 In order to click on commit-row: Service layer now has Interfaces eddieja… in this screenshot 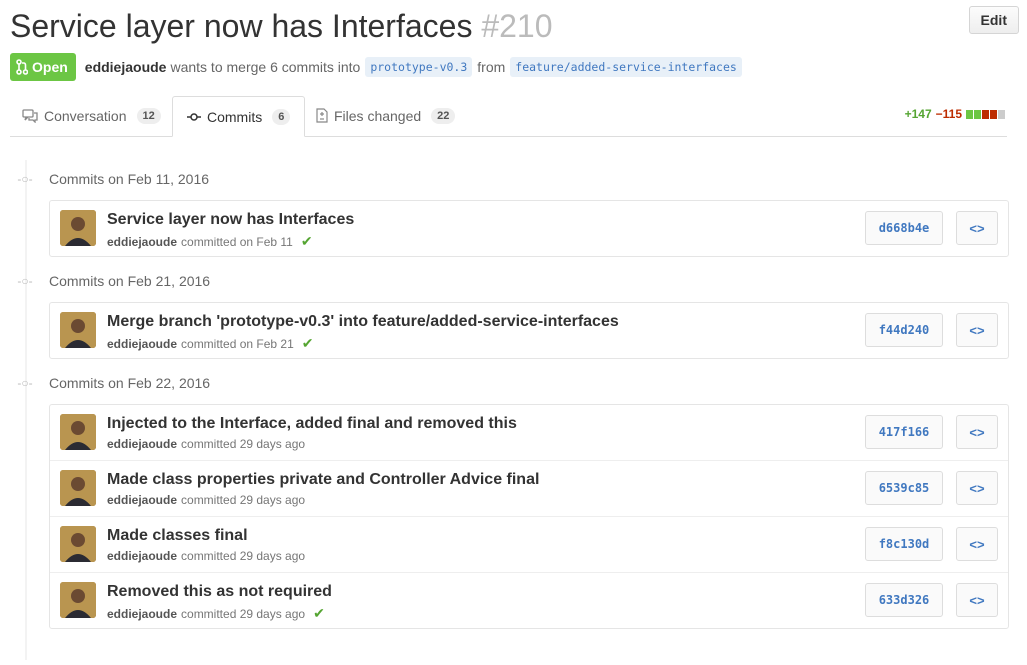, I will do `click(529, 228)`.